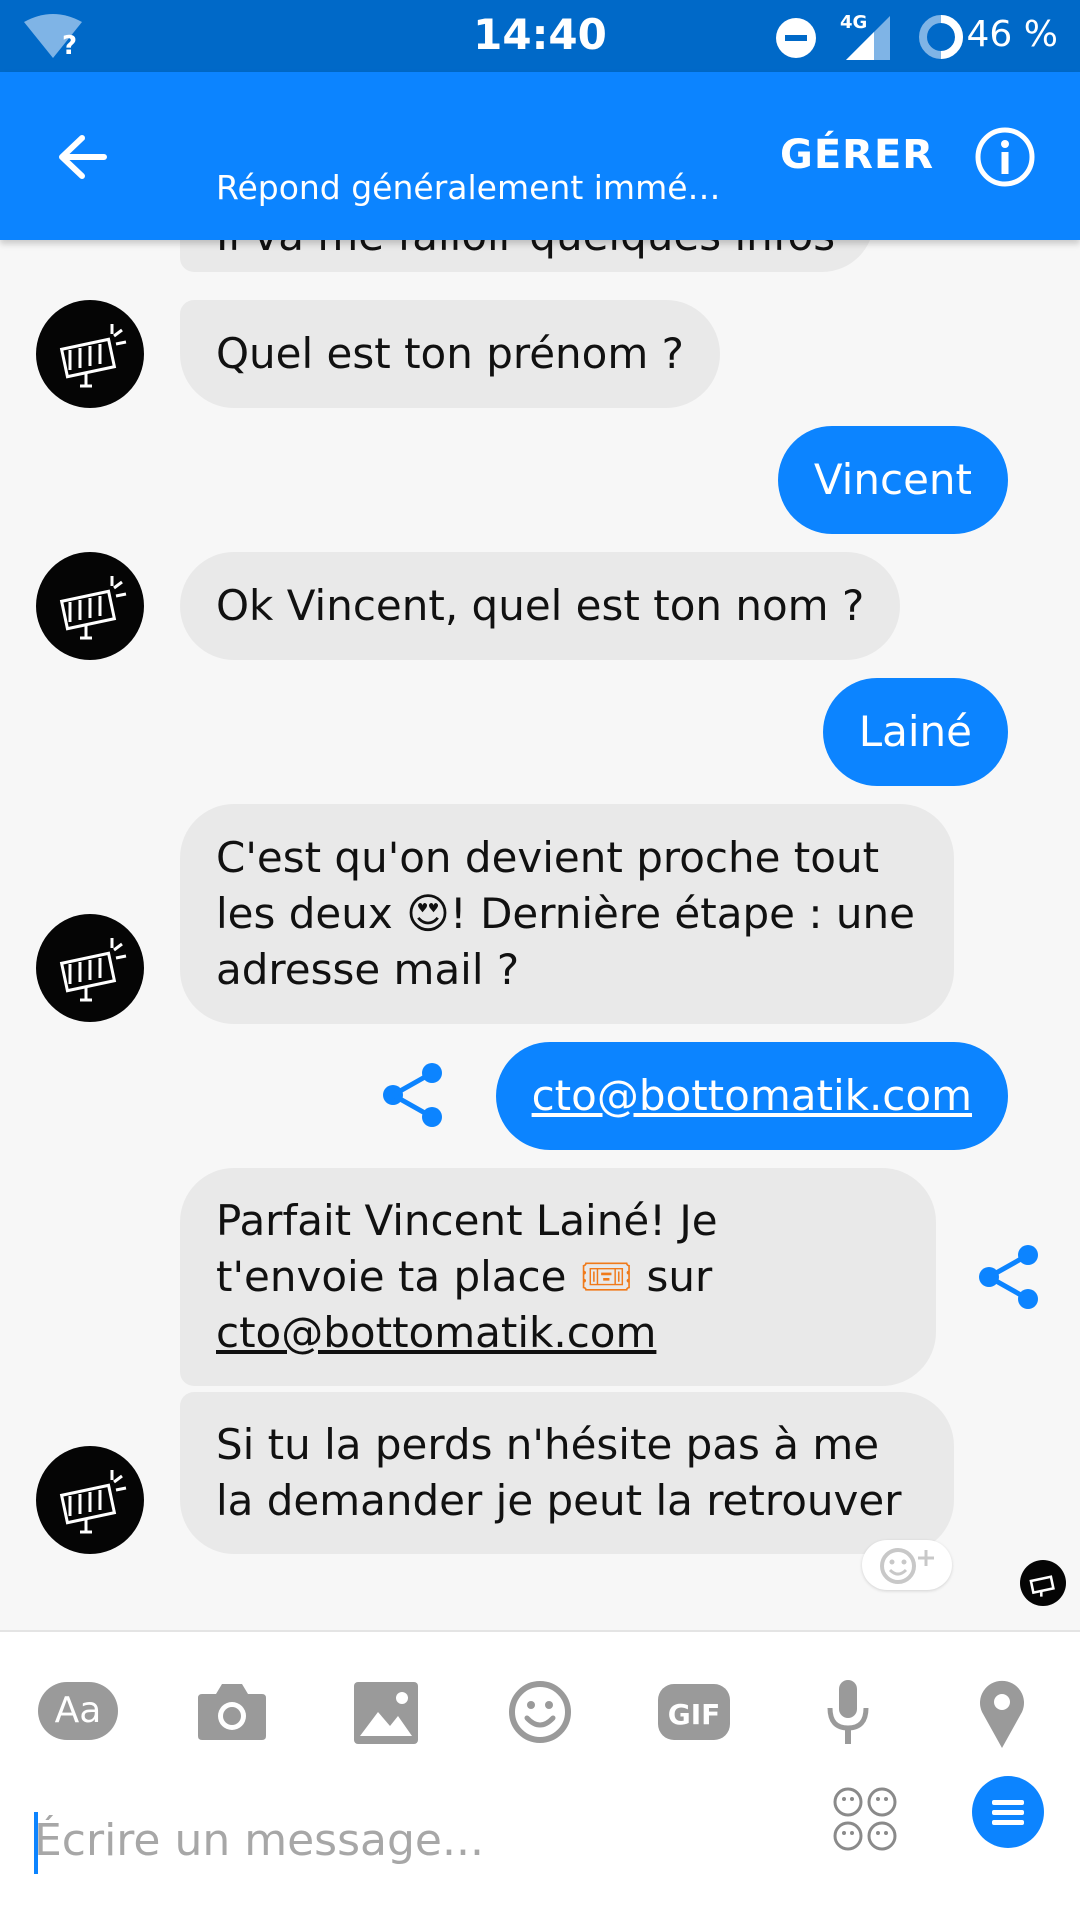 The height and width of the screenshot is (1920, 1080). What do you see at coordinates (540, 156) in the screenshot?
I see `conversation-header: Répond généralement immé… GÉRER` at bounding box center [540, 156].